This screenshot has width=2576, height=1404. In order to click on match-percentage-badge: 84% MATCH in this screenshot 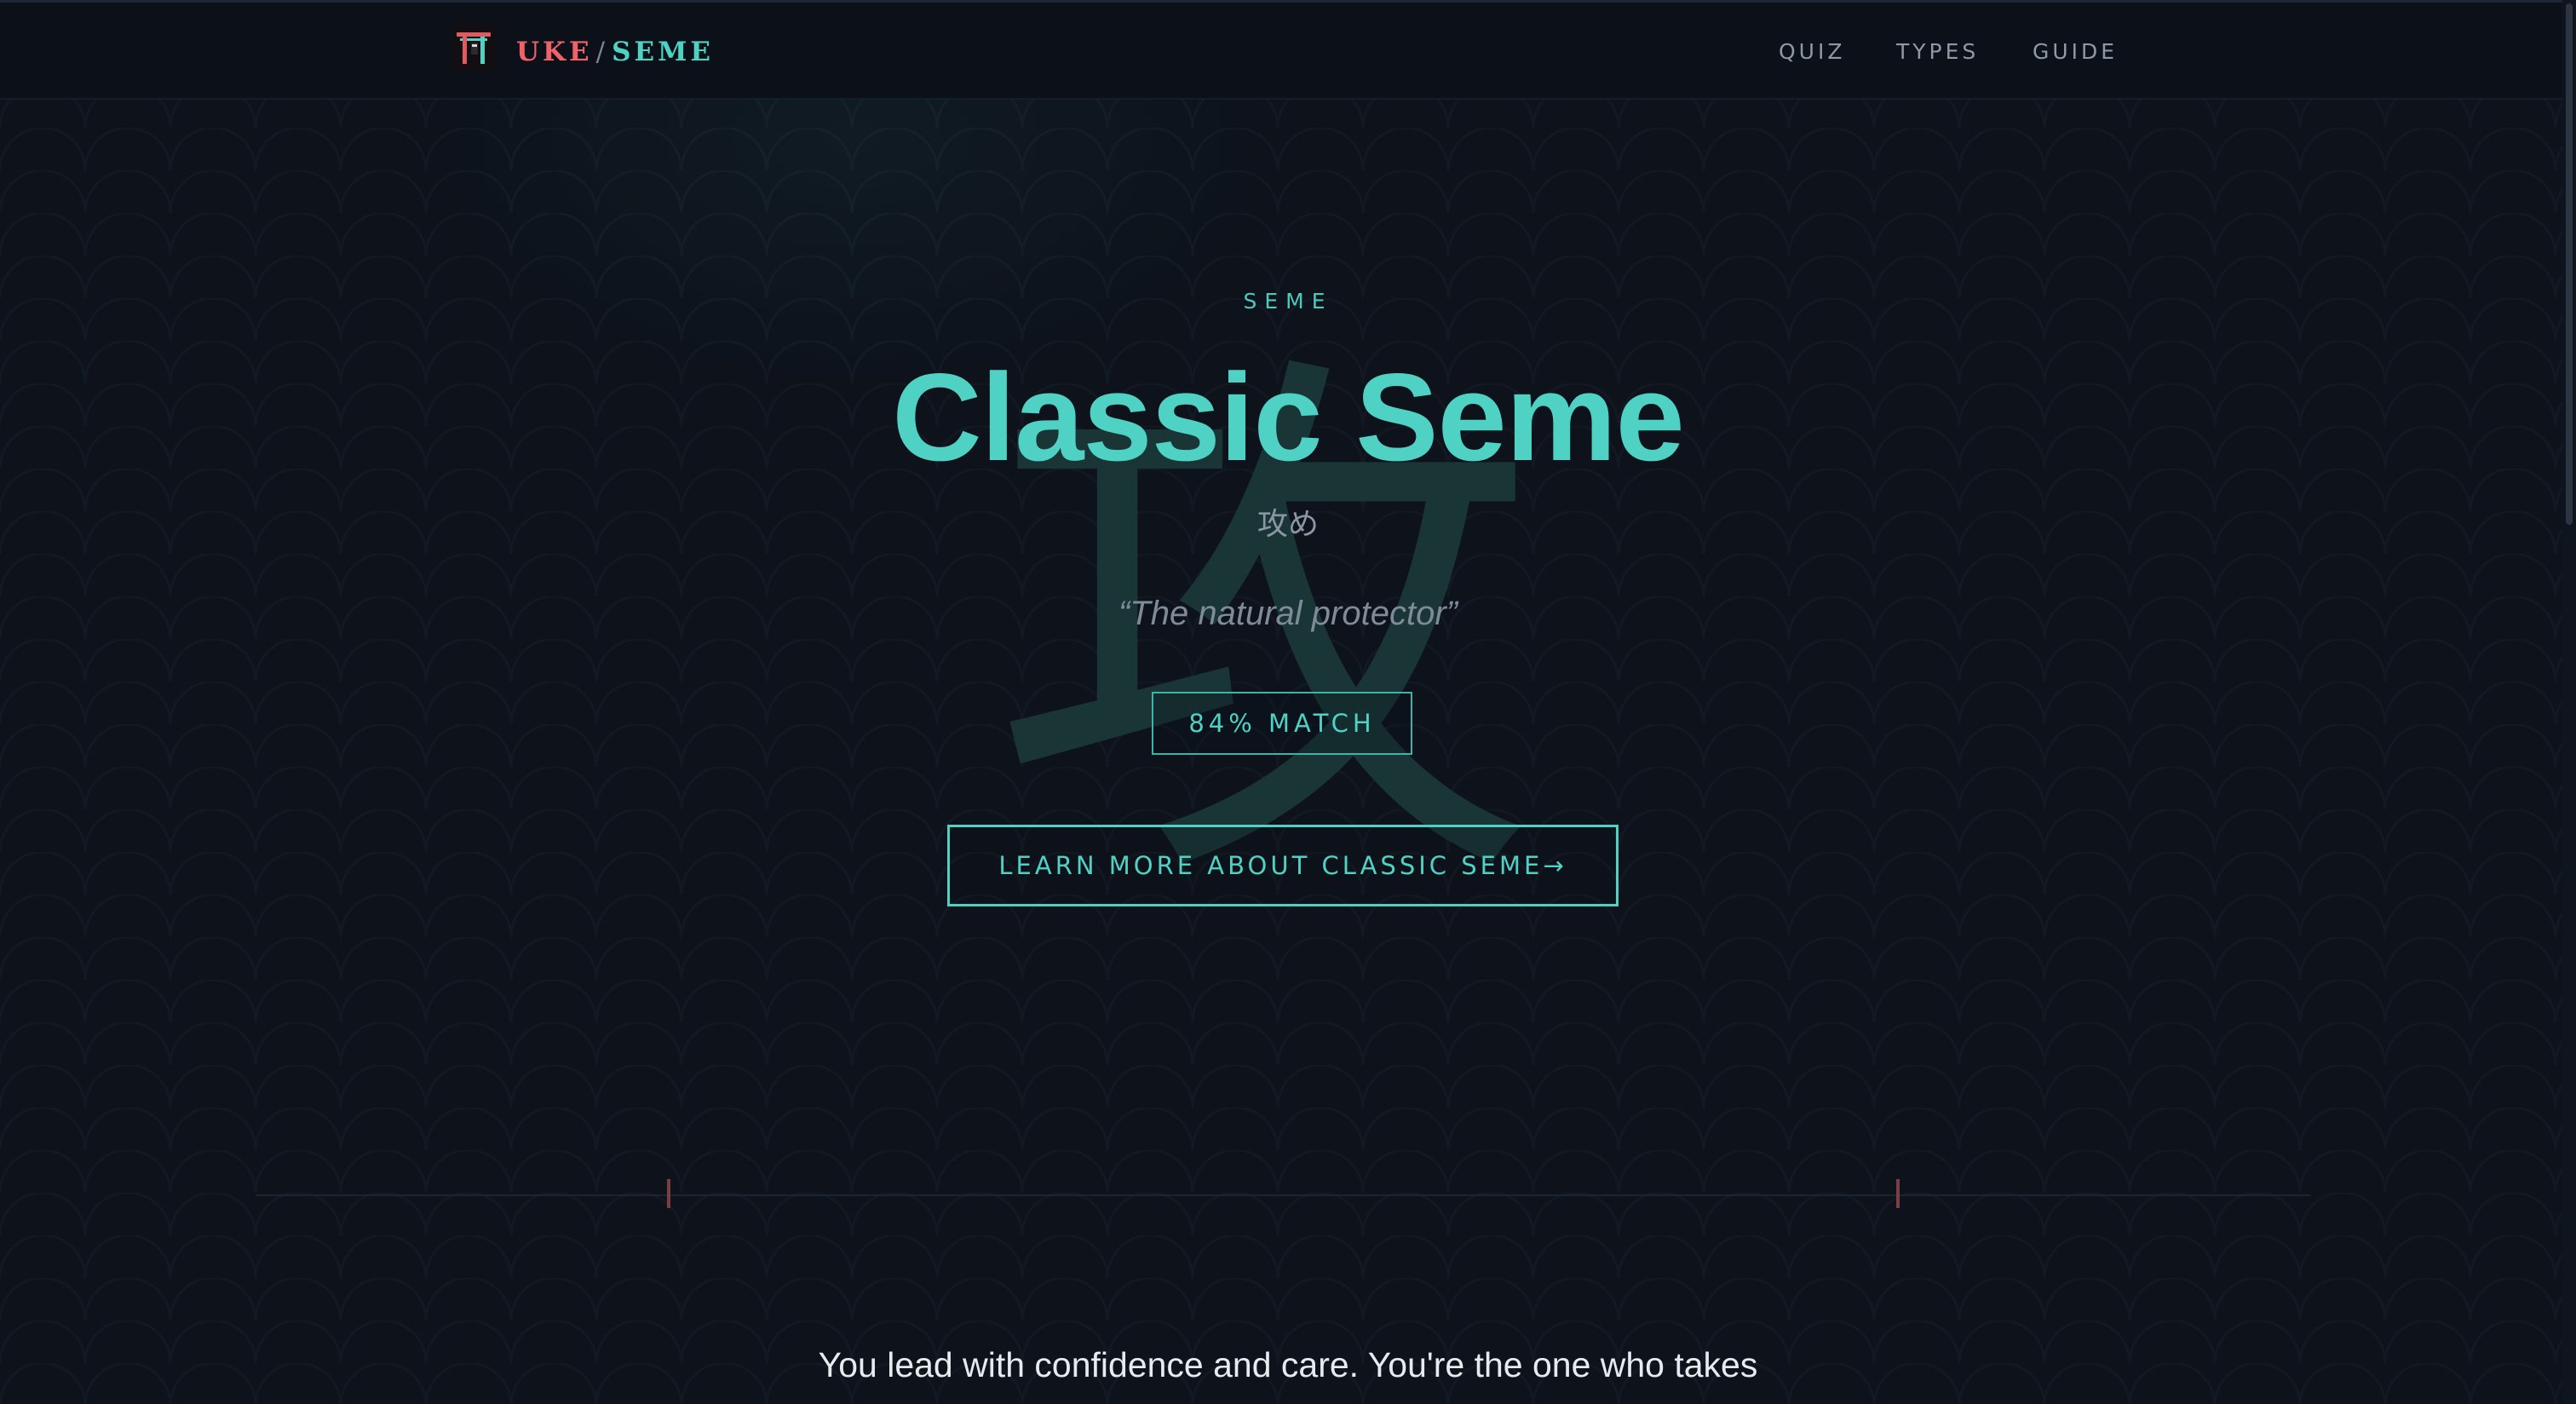, I will do `click(1282, 723)`.